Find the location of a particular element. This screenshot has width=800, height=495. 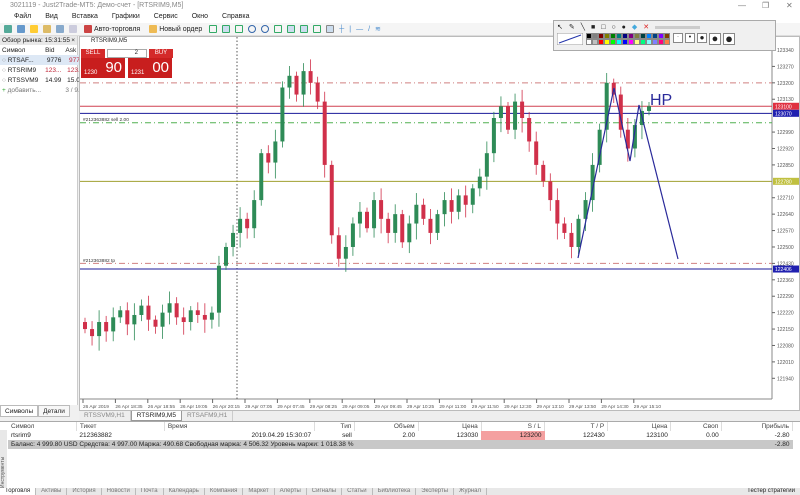

close-panel-icon: × is located at coordinates (73, 40).